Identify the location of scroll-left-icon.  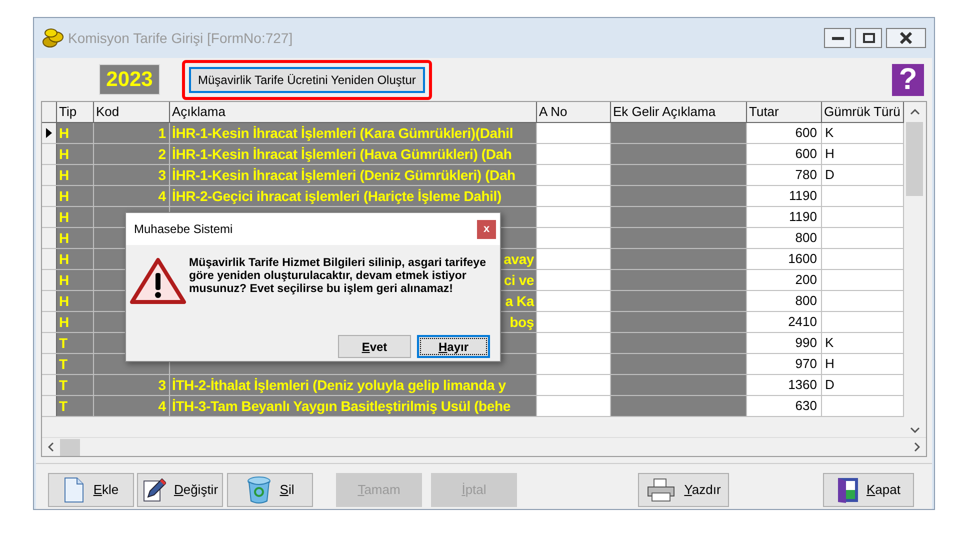
(51, 447).